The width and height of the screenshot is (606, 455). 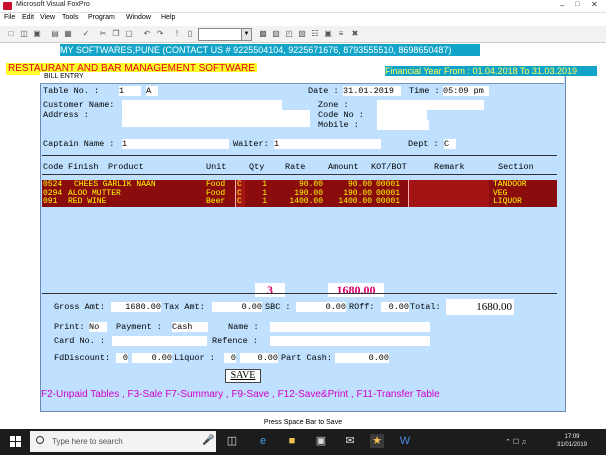 What do you see at coordinates (69, 327) in the screenshot?
I see `print-label: Print:` at bounding box center [69, 327].